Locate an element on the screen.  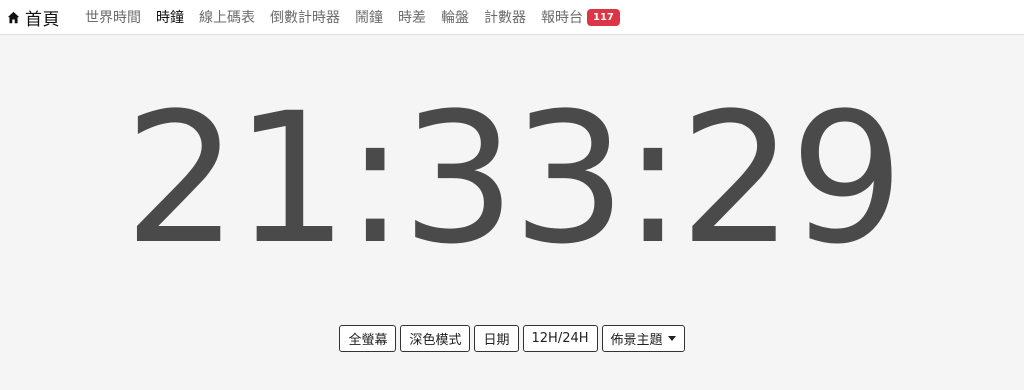
nav-item-time-announcer: 報時台 117 is located at coordinates (580, 17).